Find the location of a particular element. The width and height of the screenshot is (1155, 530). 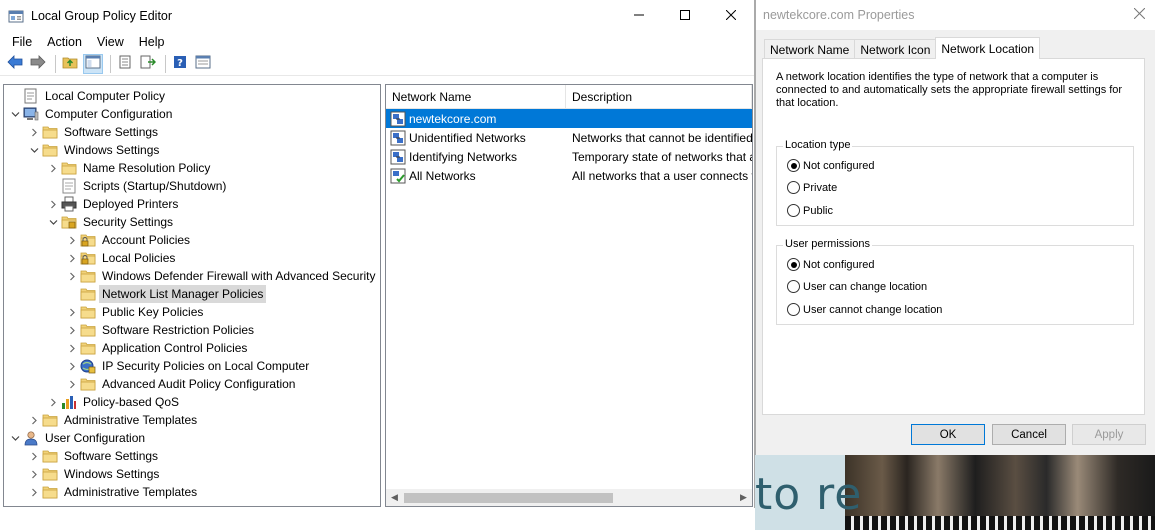

location-public-radio is located at coordinates (793, 210).